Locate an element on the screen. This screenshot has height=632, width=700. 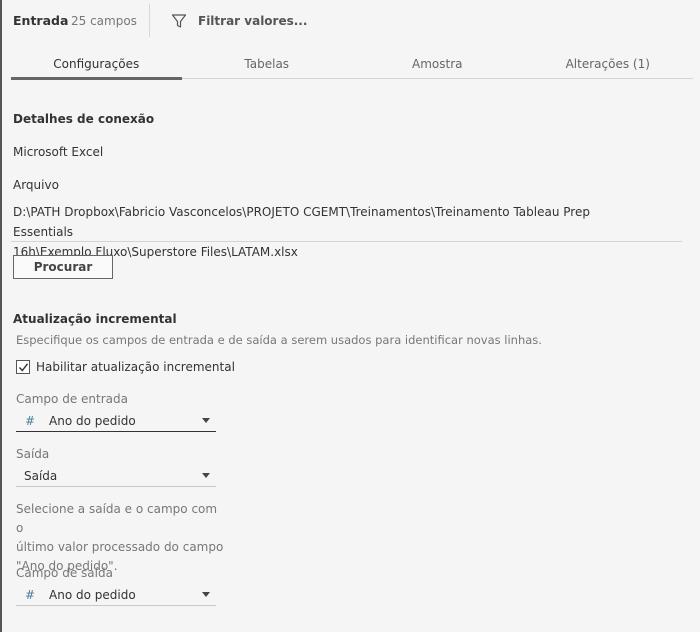
funnel-icon is located at coordinates (179, 21).